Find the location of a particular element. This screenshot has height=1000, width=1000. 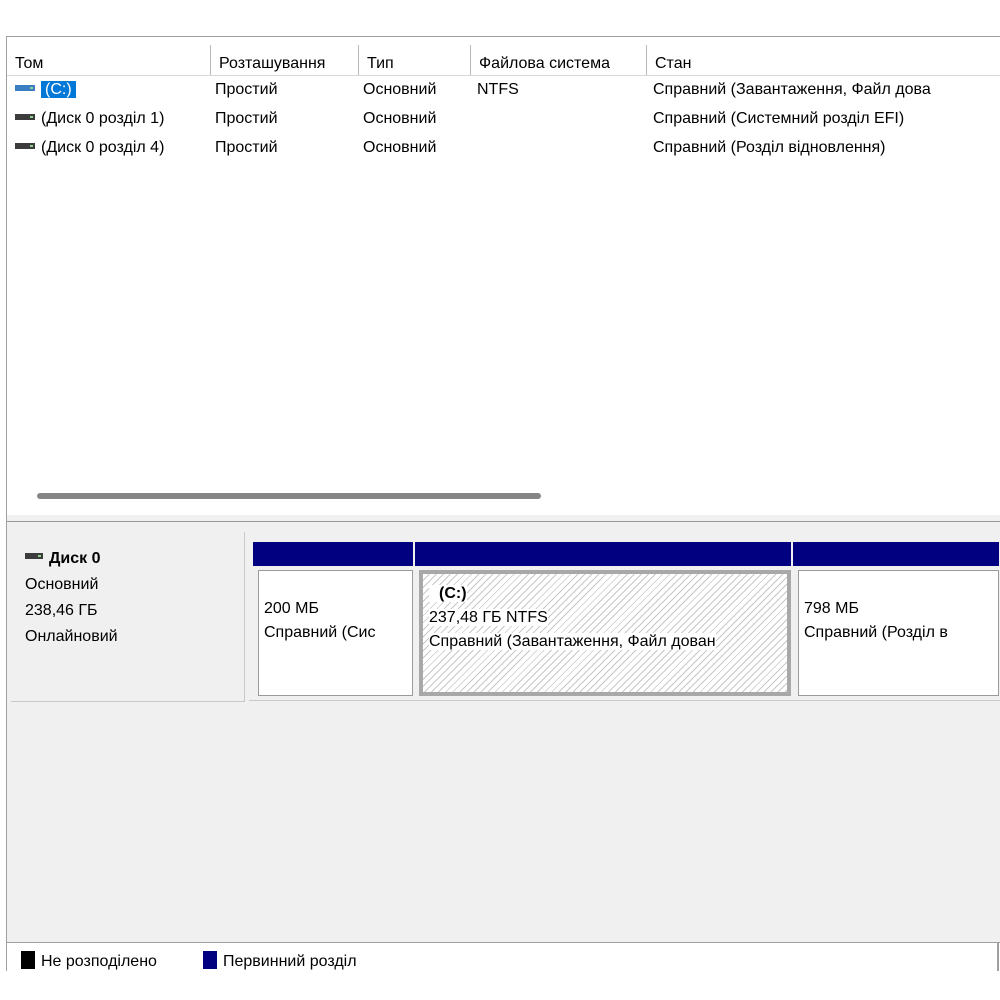

volume-name: (Диск 0 розділ 1) is located at coordinates (103, 118).